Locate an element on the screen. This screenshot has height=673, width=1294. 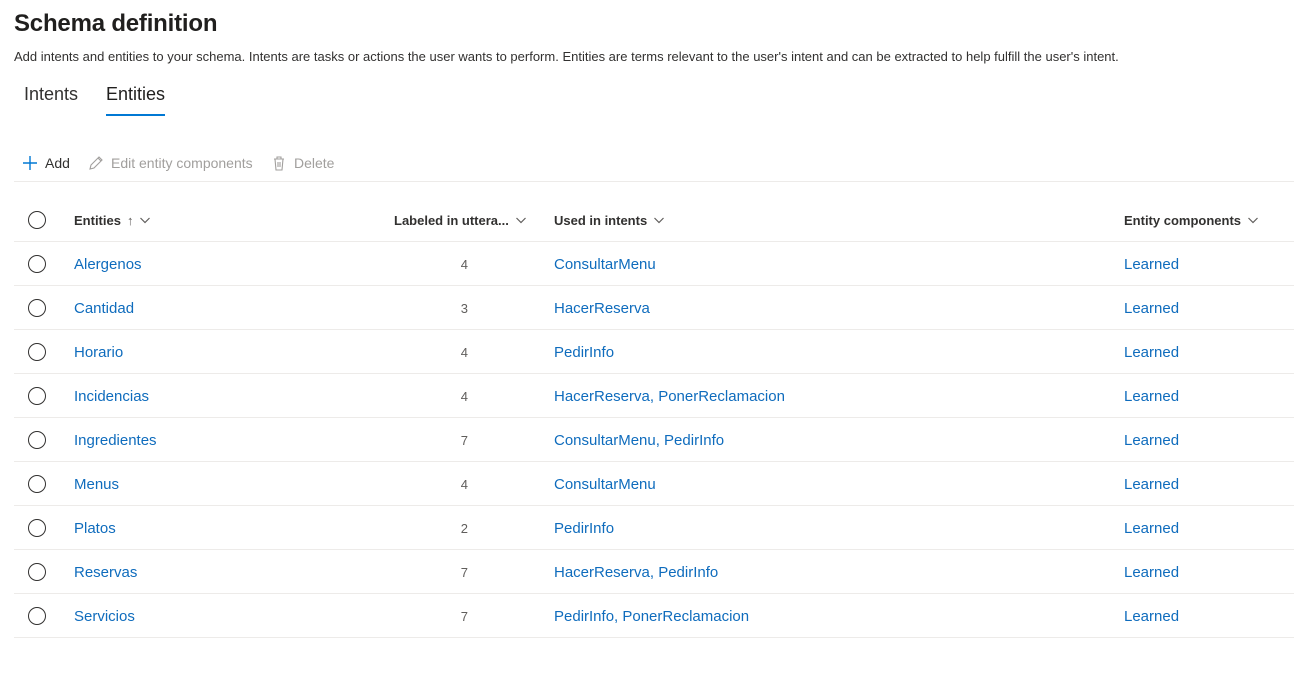
column-header-entity-components: Entity components is located at coordinates (1191, 220).